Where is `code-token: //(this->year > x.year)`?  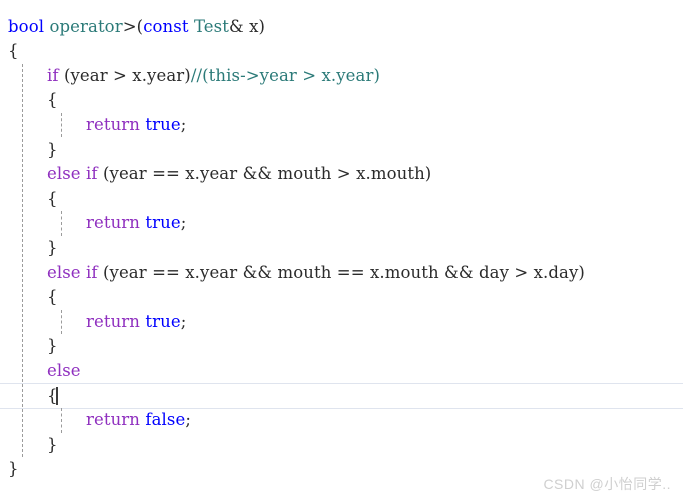
code-token: //(this->year > x.year) is located at coordinates (285, 75).